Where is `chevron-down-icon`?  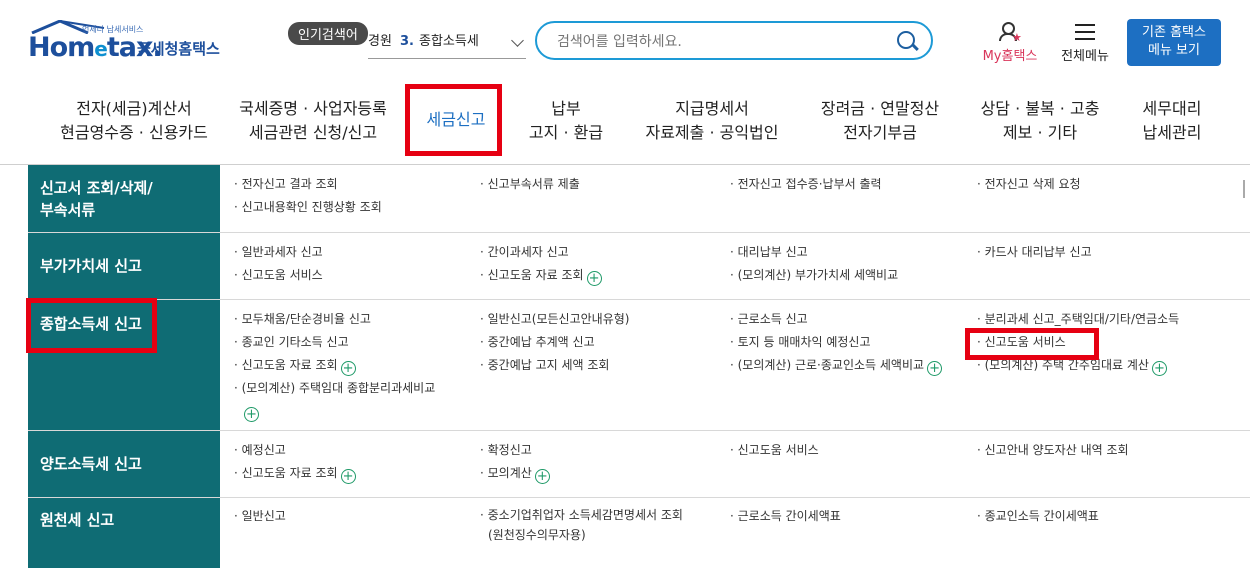
chevron-down-icon is located at coordinates (517, 40).